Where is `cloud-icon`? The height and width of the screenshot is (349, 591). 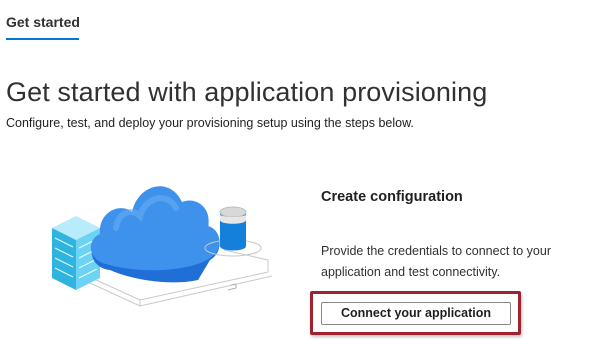
cloud-icon is located at coordinates (155, 234).